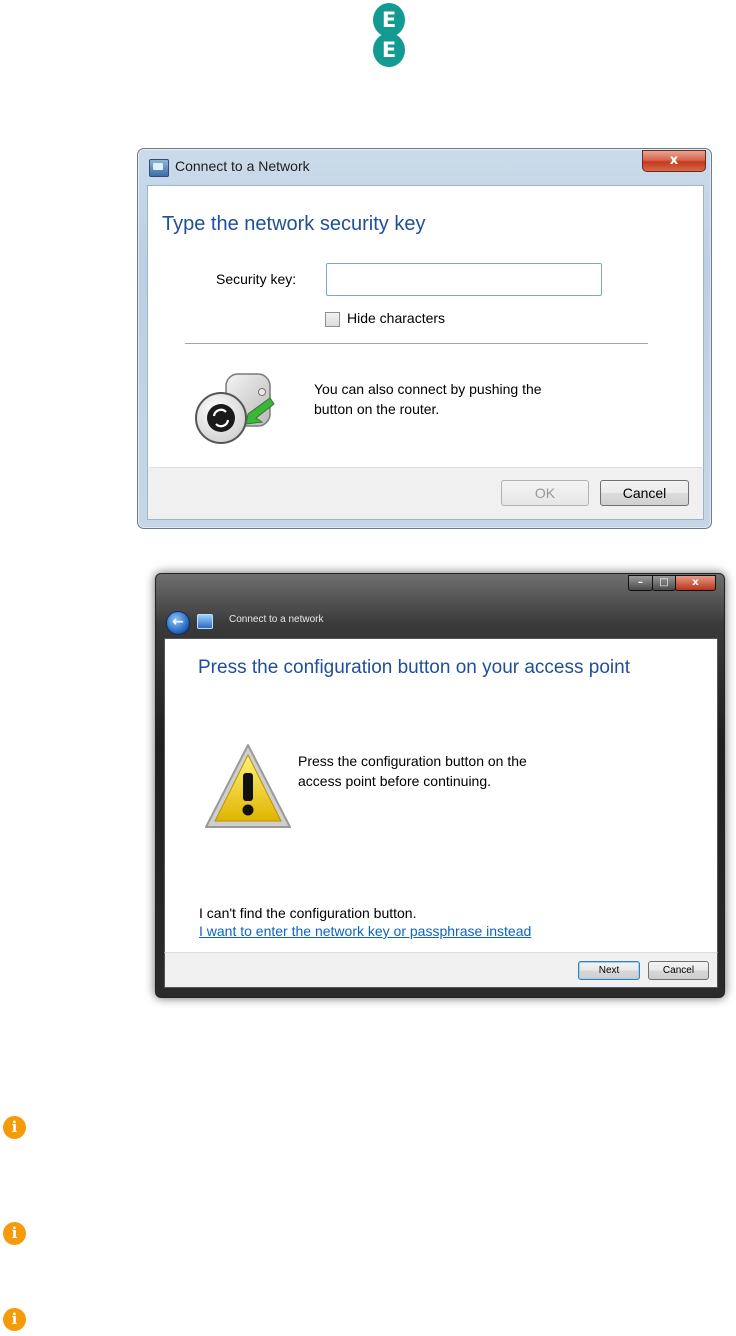 The image size is (736, 1336). What do you see at coordinates (256, 279) in the screenshot?
I see `security-key-label: Security key:` at bounding box center [256, 279].